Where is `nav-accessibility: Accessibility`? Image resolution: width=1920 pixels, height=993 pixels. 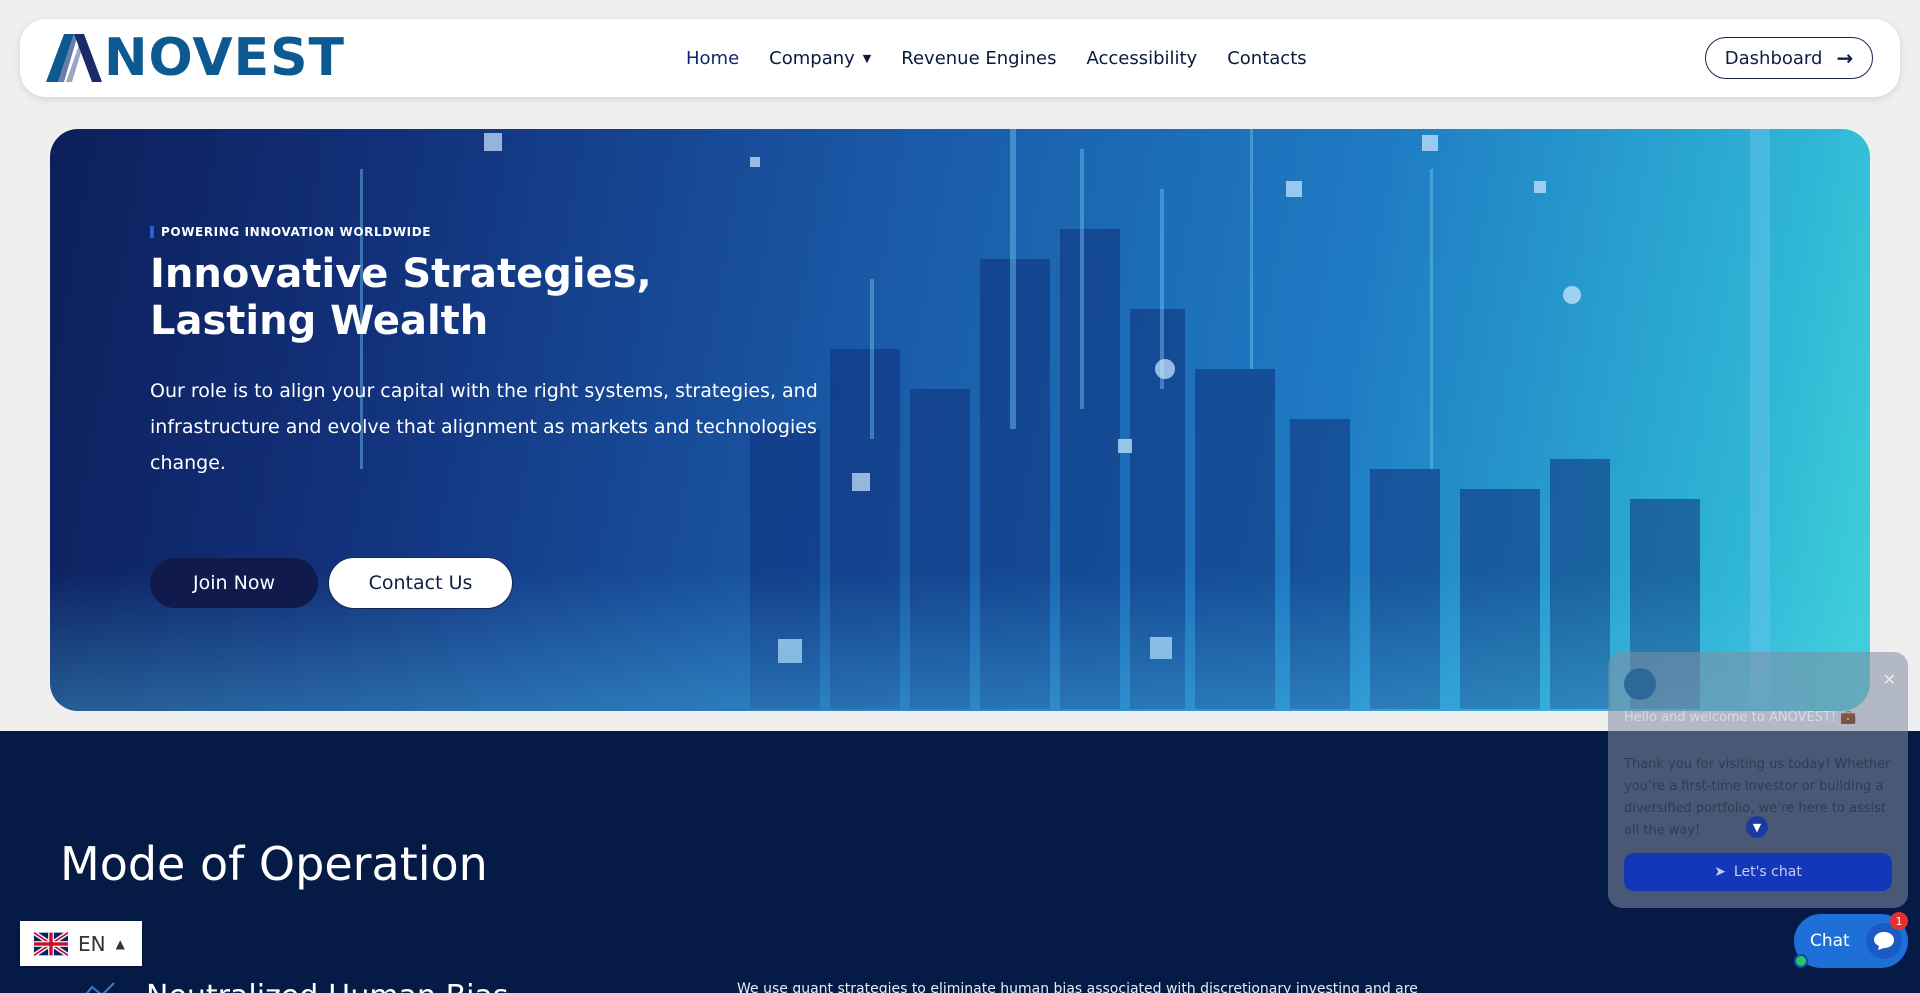
nav-accessibility: Accessibility is located at coordinates (1141, 58).